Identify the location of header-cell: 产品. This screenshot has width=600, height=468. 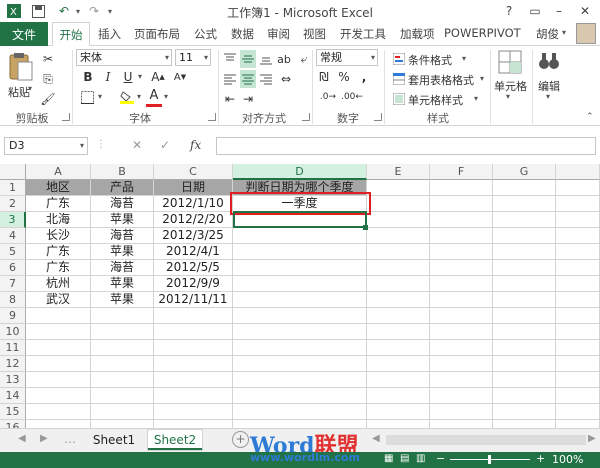
(122, 188).